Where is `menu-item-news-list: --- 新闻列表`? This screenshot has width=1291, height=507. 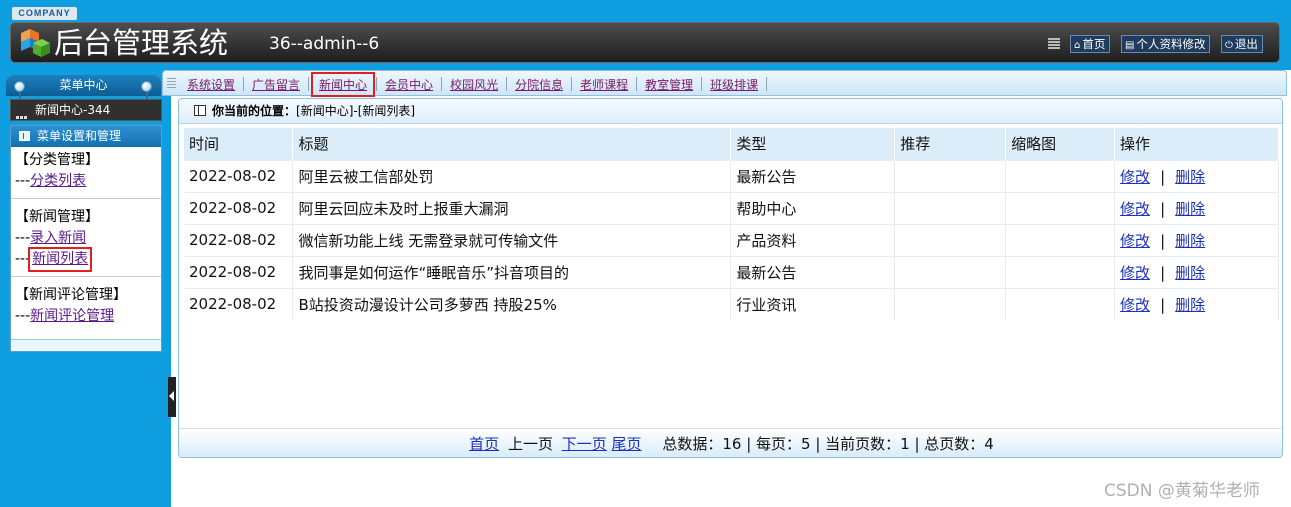 menu-item-news-list: --- 新闻列表 is located at coordinates (88, 259).